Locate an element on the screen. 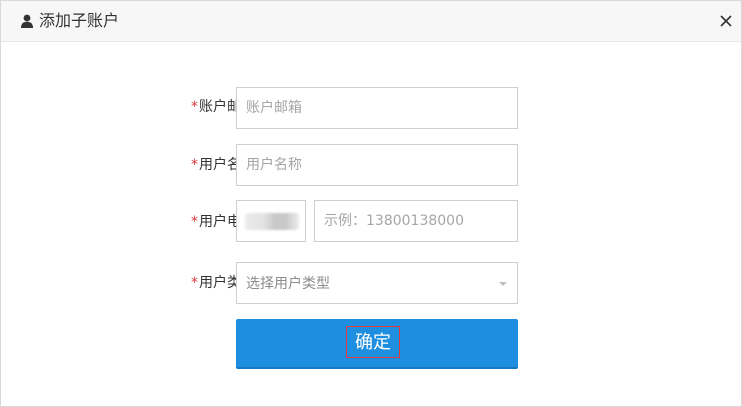  dialog-header: 添加子账户 is located at coordinates (371, 21).